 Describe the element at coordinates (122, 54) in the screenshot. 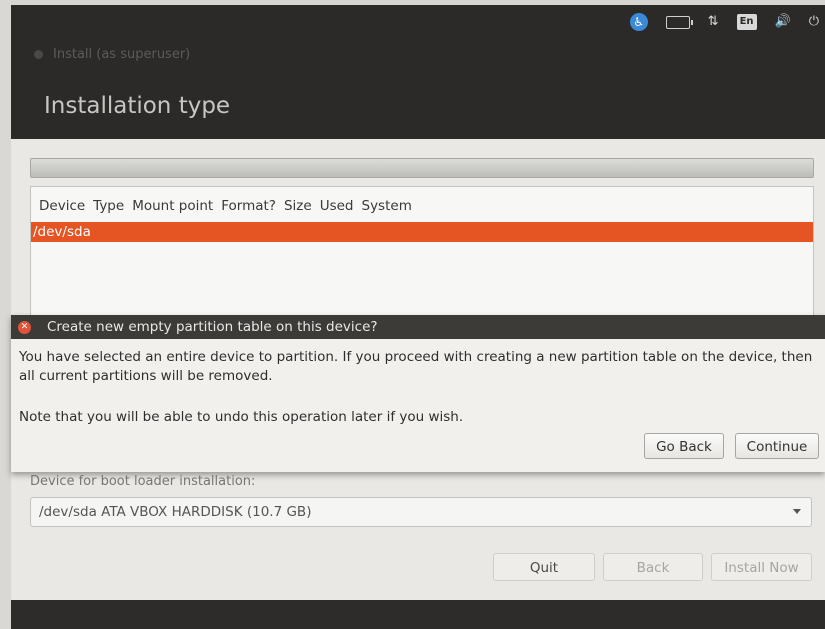

I see `window-title-text: Install (as superuser)` at that location.